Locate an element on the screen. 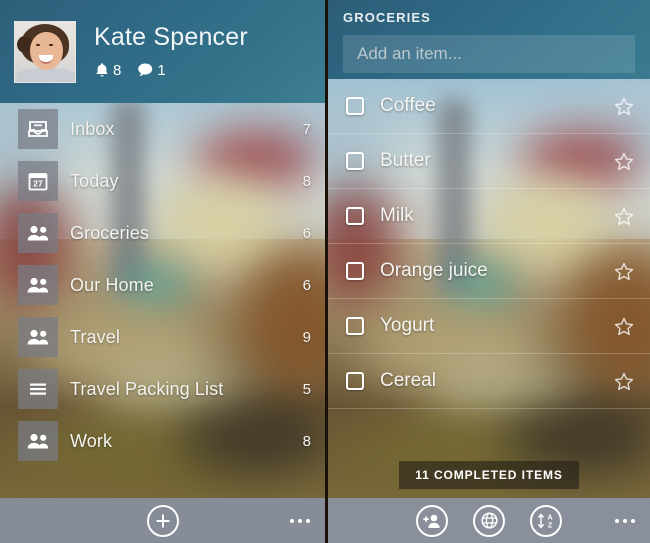 The height and width of the screenshot is (543, 650). sidebar-item-our-home: Our Home 6 is located at coordinates (162, 285).